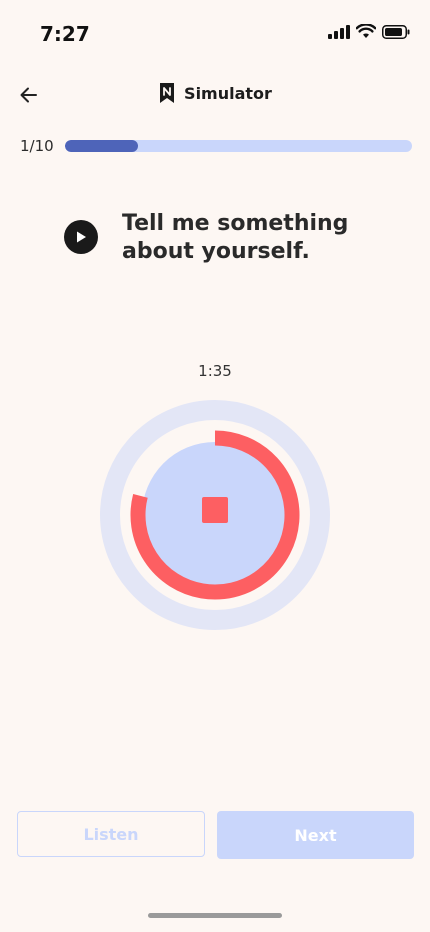  I want to click on next-button: Next, so click(315, 835).